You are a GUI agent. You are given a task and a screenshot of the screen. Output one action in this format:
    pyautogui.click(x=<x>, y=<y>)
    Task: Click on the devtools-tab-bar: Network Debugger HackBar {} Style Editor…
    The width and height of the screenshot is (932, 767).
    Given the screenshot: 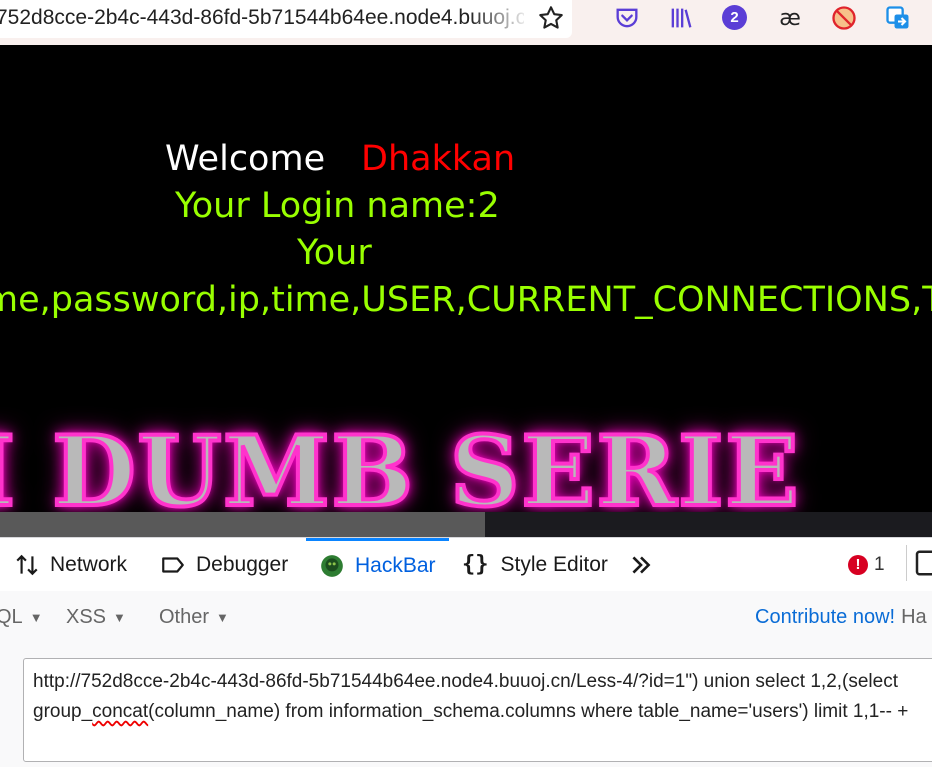 What is the action you would take?
    pyautogui.click(x=466, y=564)
    